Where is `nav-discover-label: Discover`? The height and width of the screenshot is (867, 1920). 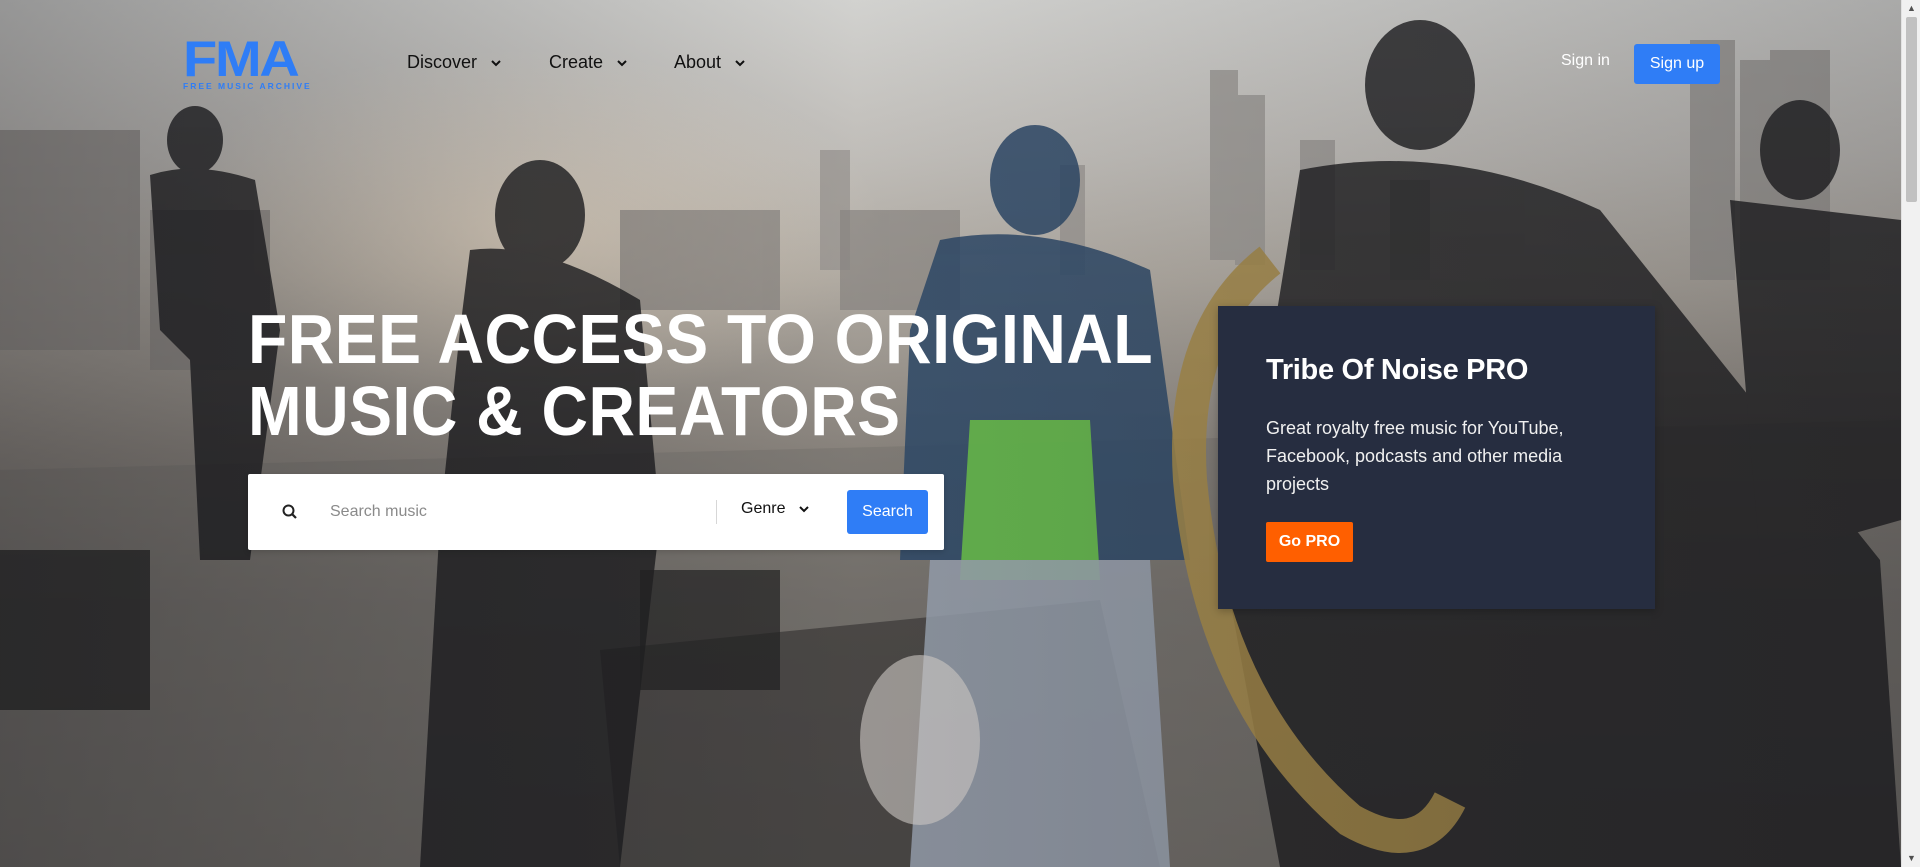 nav-discover-label: Discover is located at coordinates (442, 62).